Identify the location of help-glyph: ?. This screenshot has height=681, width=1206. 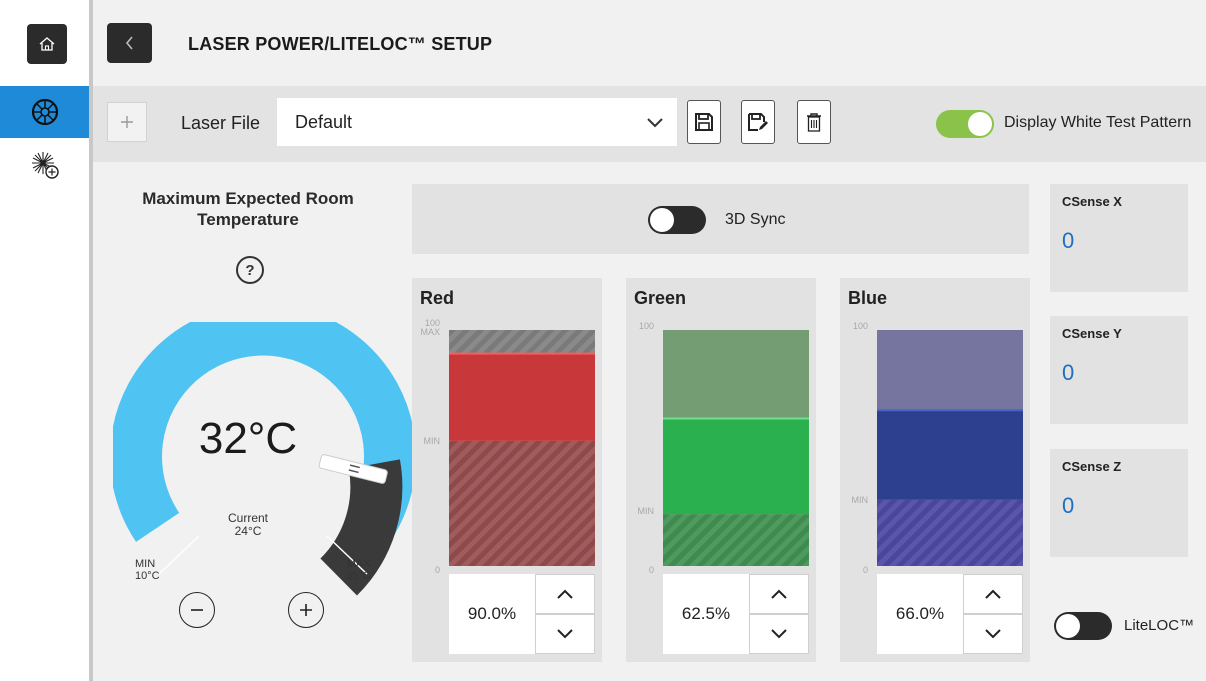
(250, 270).